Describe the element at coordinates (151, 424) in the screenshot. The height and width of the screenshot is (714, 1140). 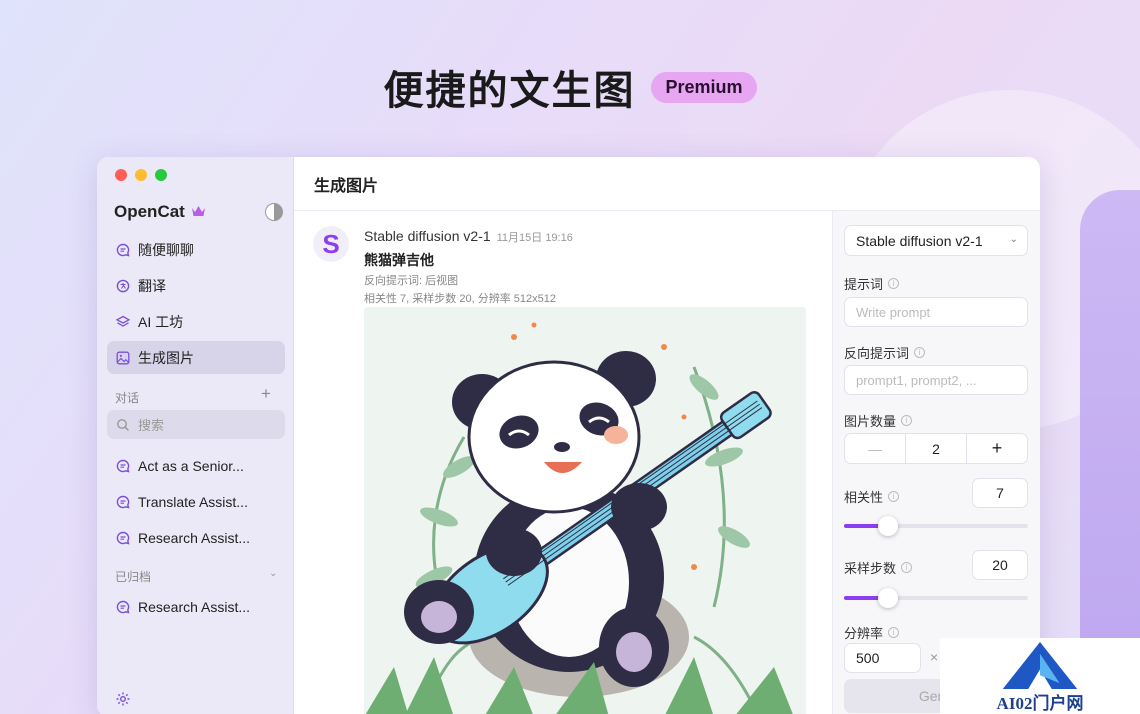
I see `search-input: 搜索` at that location.